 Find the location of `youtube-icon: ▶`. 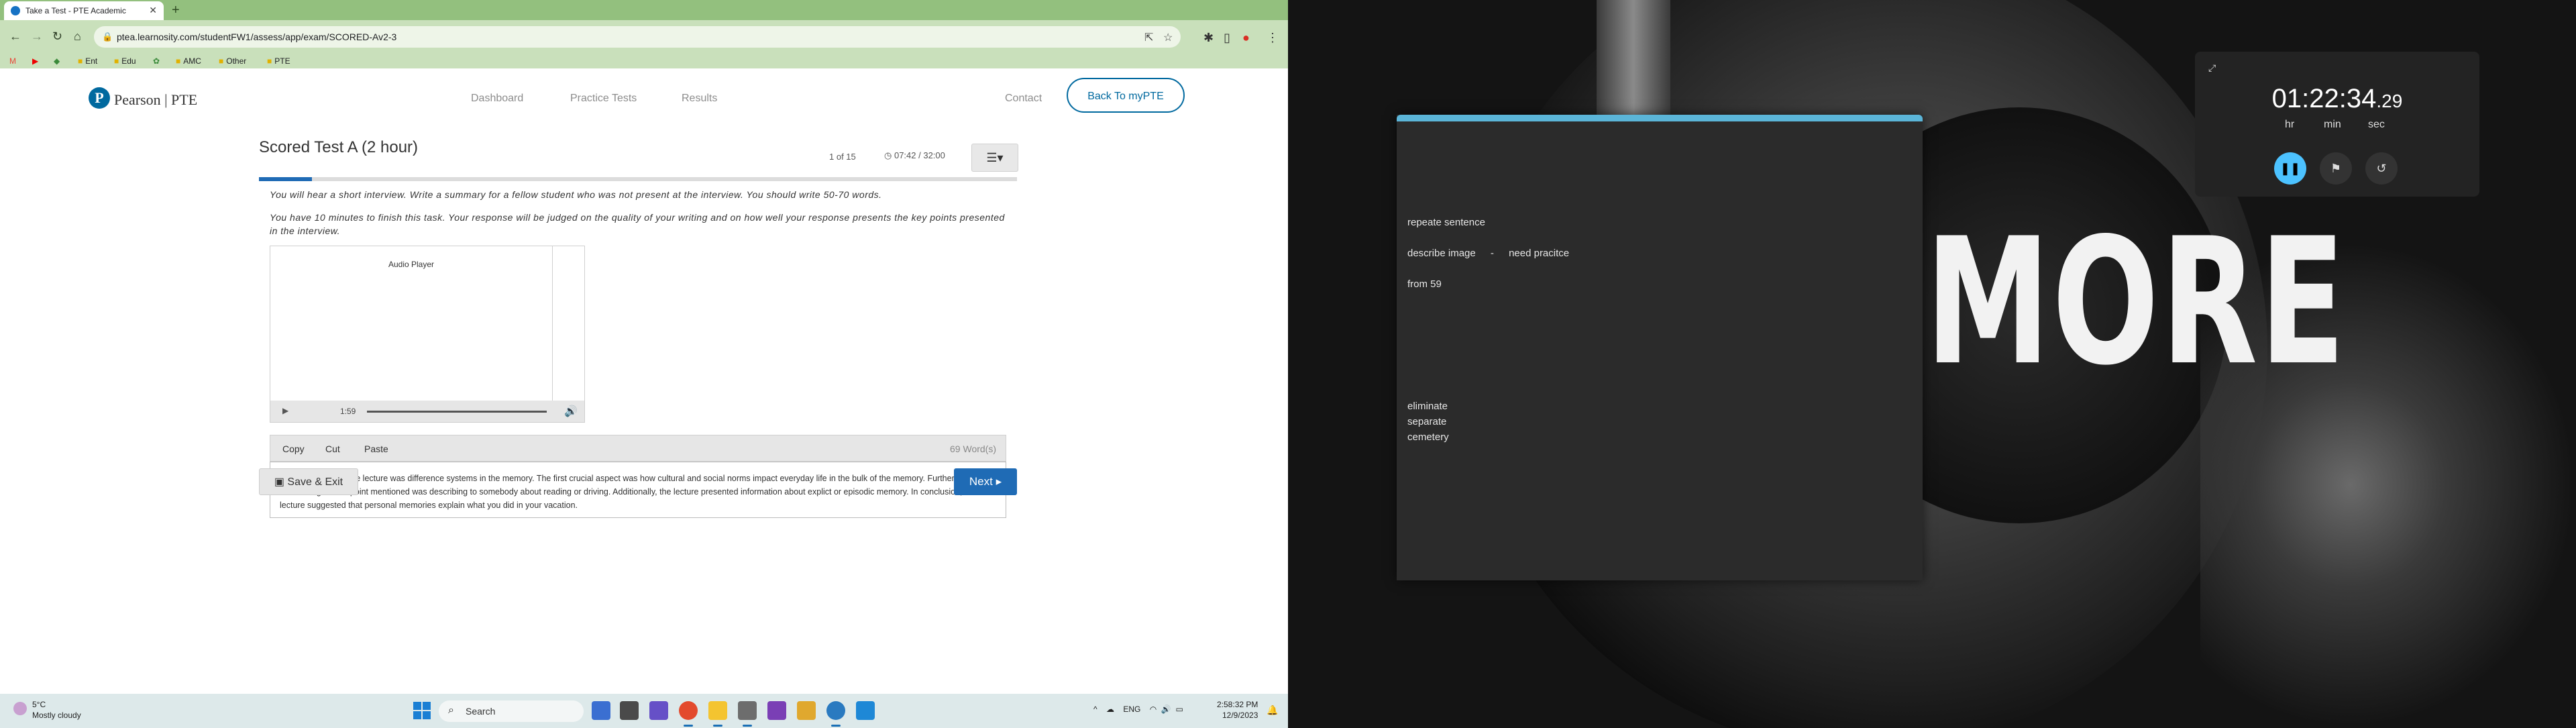

youtube-icon: ▶ is located at coordinates (35, 61).